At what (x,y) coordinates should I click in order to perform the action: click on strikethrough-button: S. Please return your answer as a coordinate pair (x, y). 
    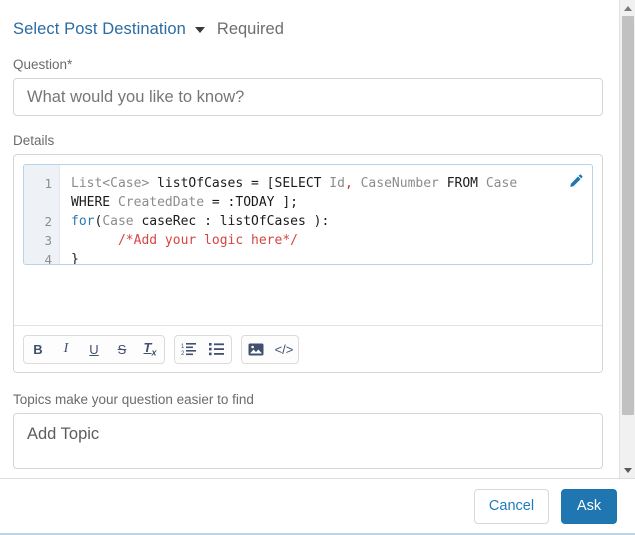
    Looking at the image, I should click on (122, 349).